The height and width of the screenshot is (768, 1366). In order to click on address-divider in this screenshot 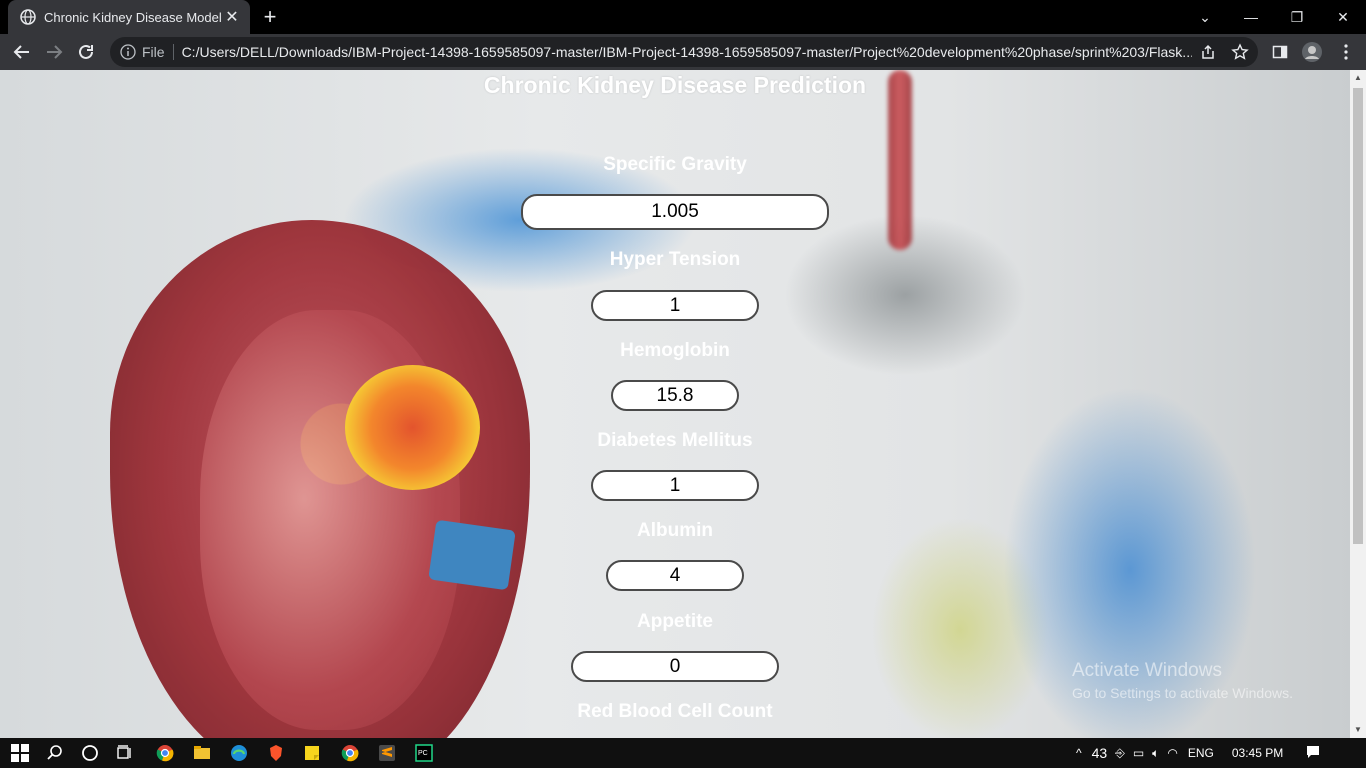, I will do `click(173, 52)`.